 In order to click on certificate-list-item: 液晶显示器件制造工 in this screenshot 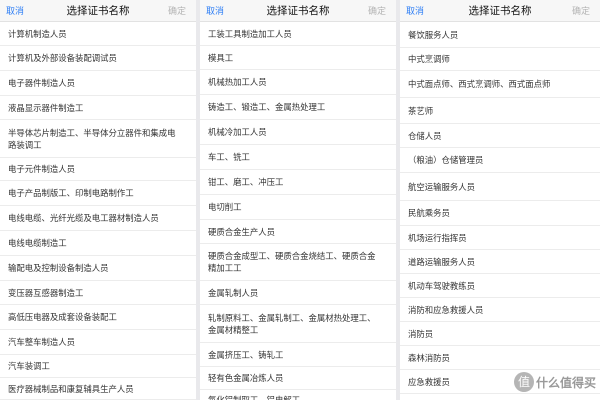, I will do `click(98, 108)`.